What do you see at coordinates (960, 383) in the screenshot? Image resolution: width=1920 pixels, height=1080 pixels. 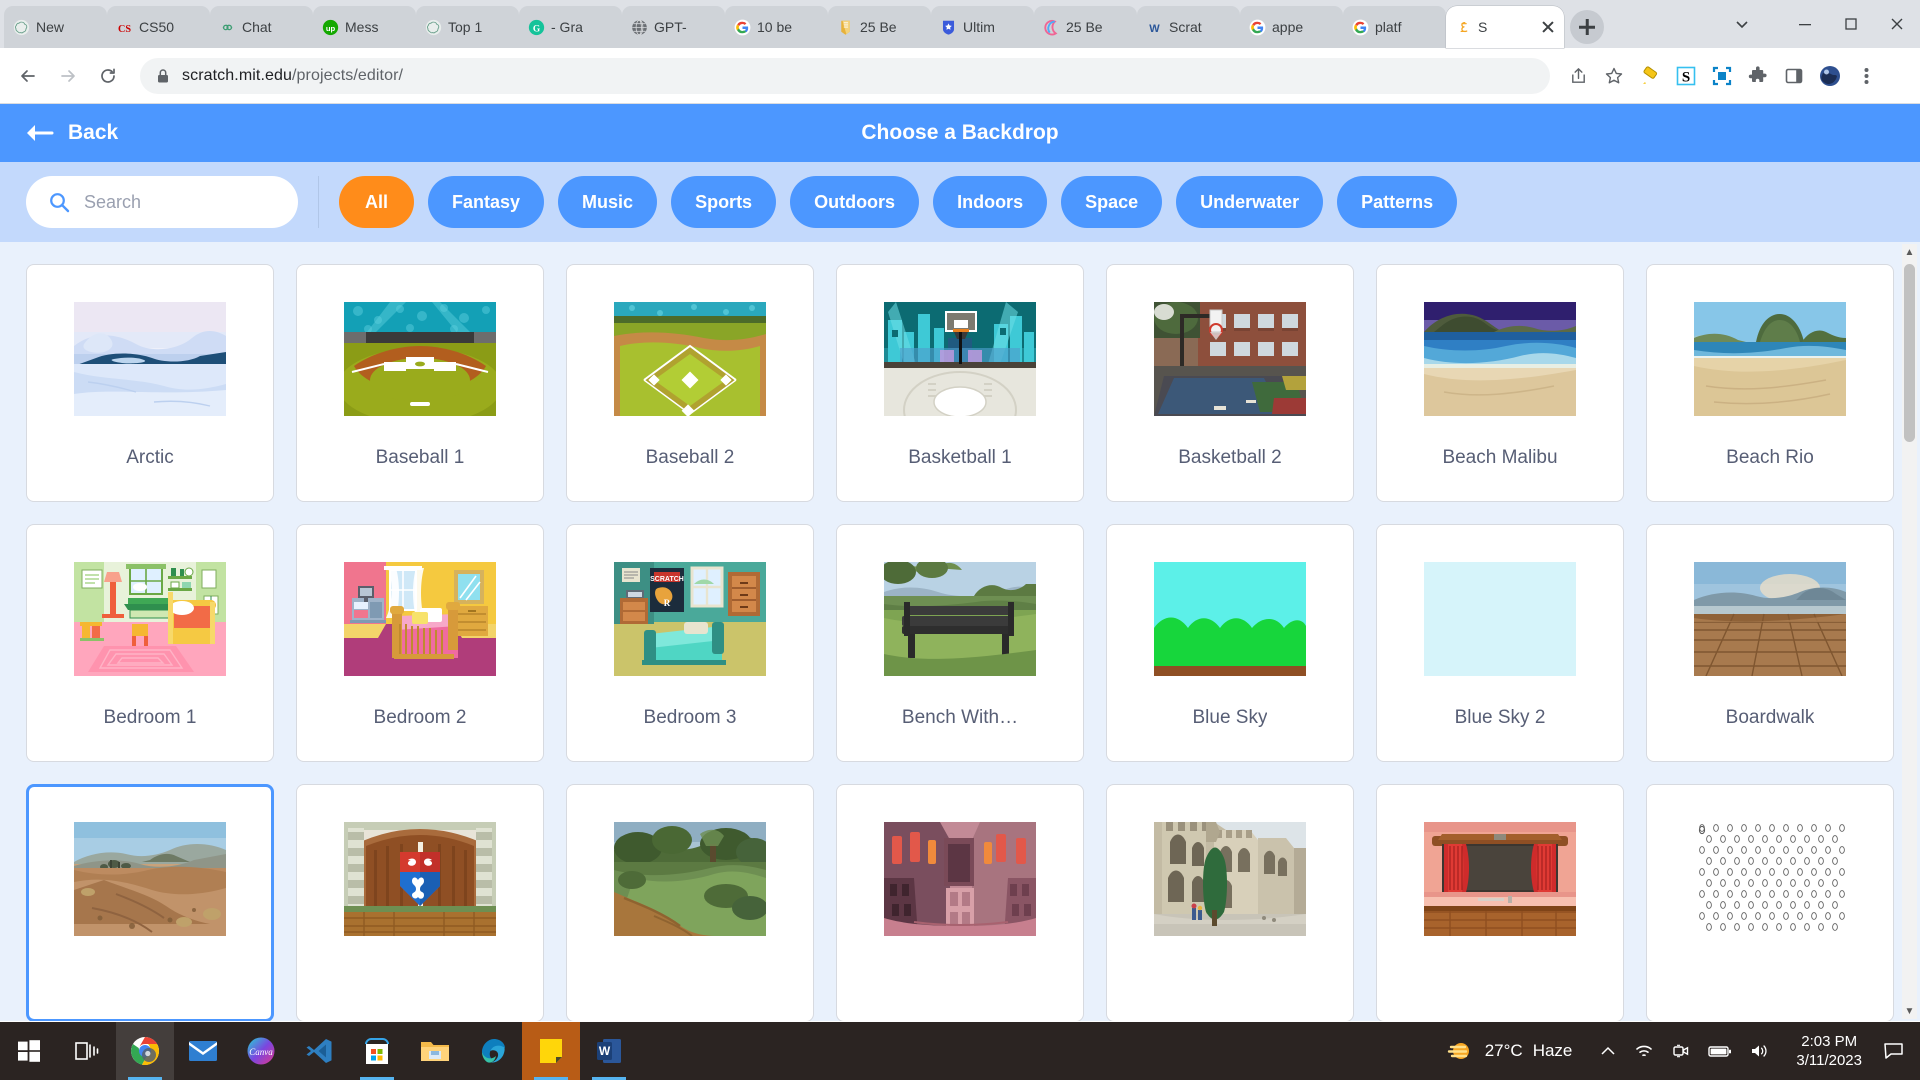 I see `backdrop-card: Basketball 1` at bounding box center [960, 383].